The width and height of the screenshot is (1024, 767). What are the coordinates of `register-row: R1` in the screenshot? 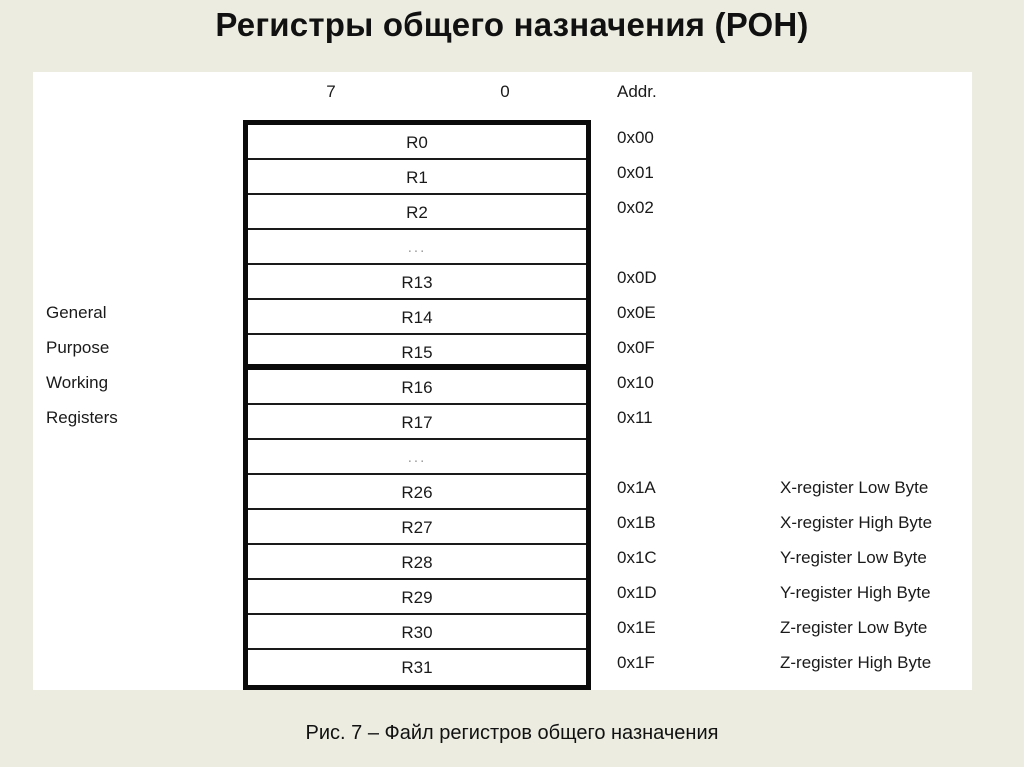 It's located at (417, 177).